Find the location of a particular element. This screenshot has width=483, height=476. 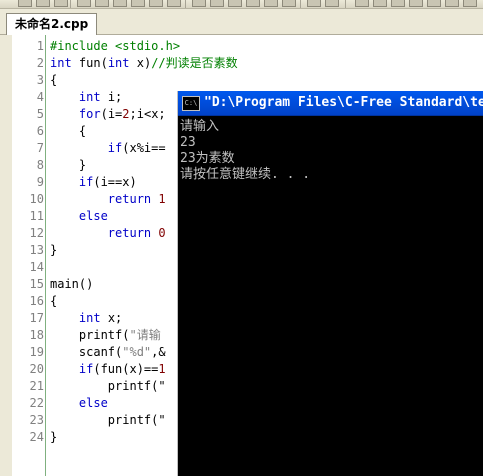

code-line: for(i=2;i<x; is located at coordinates (108, 114).